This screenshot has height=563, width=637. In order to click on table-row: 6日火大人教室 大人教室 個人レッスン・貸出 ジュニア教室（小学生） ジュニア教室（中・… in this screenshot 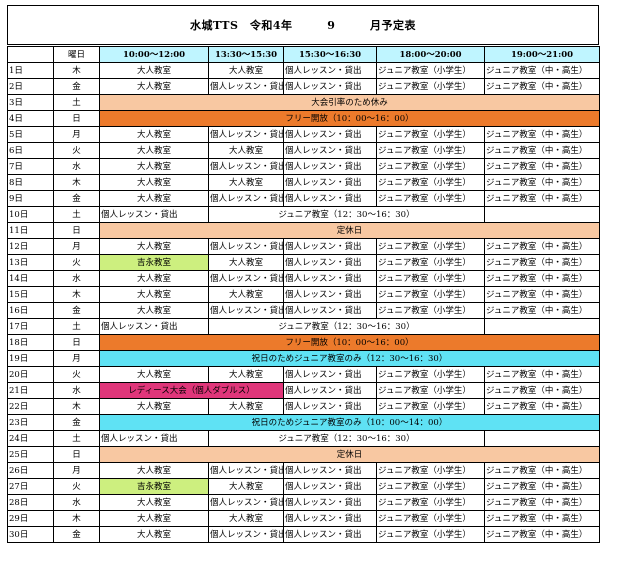, I will do `click(303, 150)`.